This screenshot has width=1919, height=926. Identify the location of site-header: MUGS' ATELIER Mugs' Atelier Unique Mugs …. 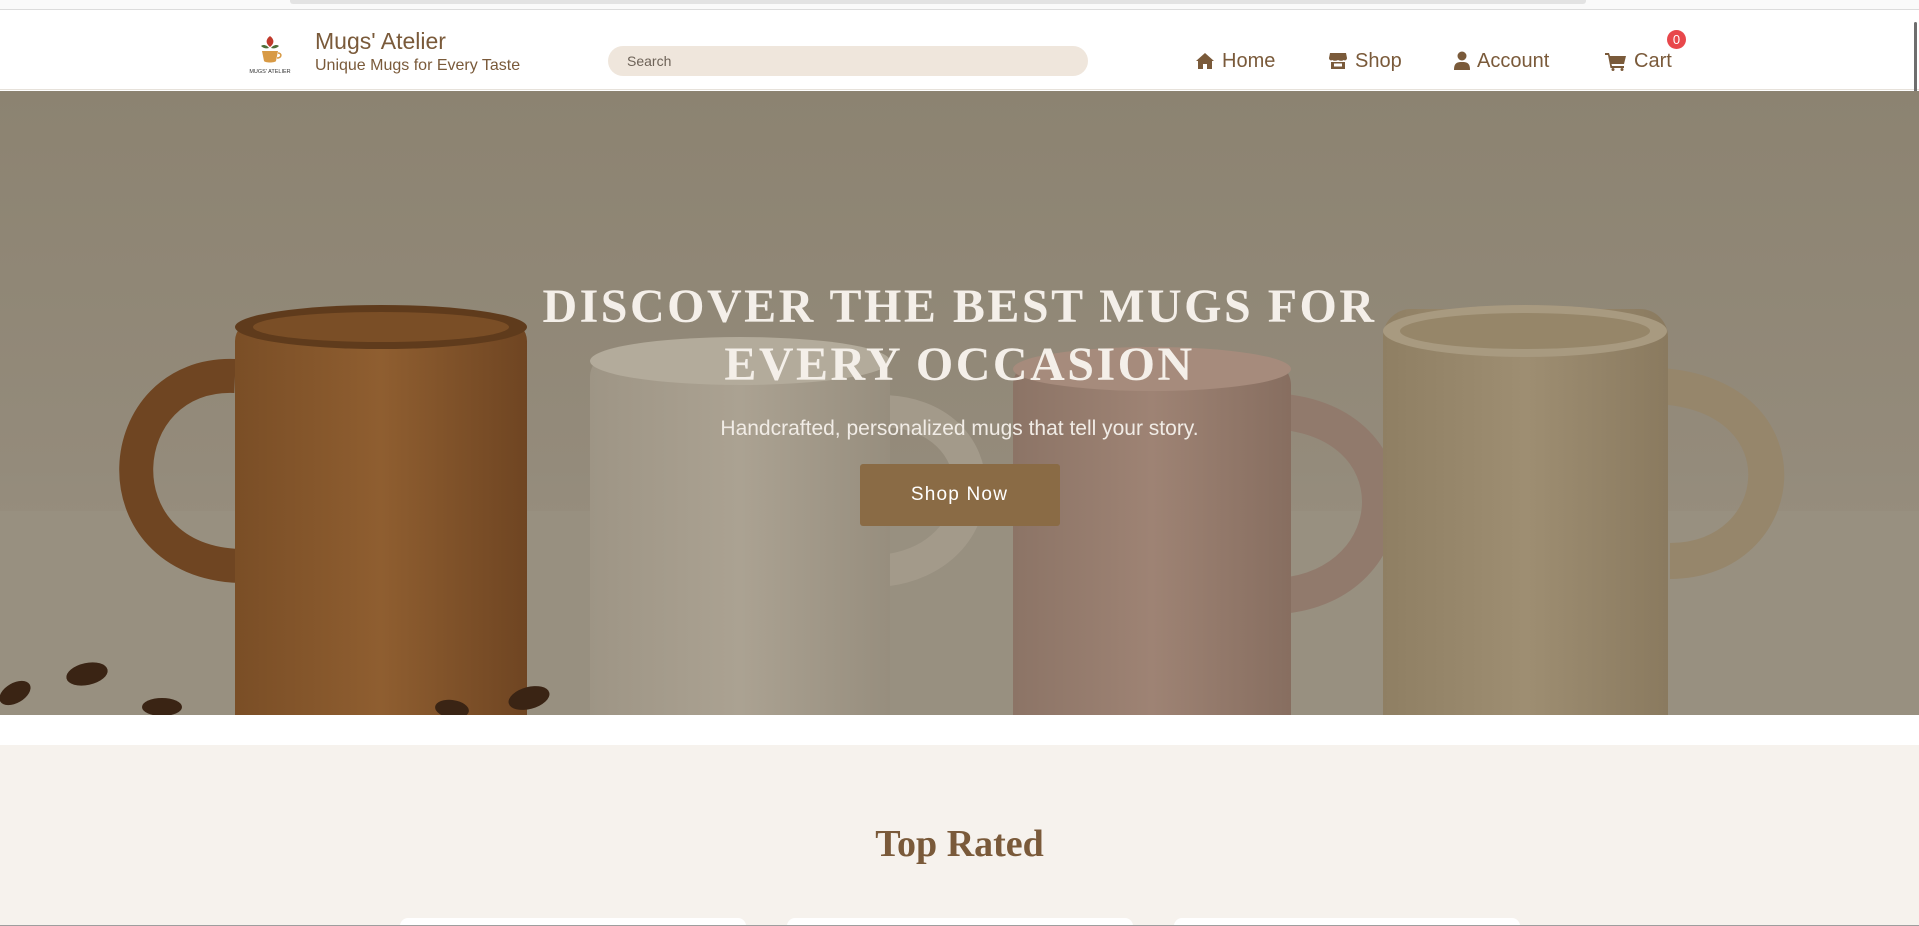
(959, 54).